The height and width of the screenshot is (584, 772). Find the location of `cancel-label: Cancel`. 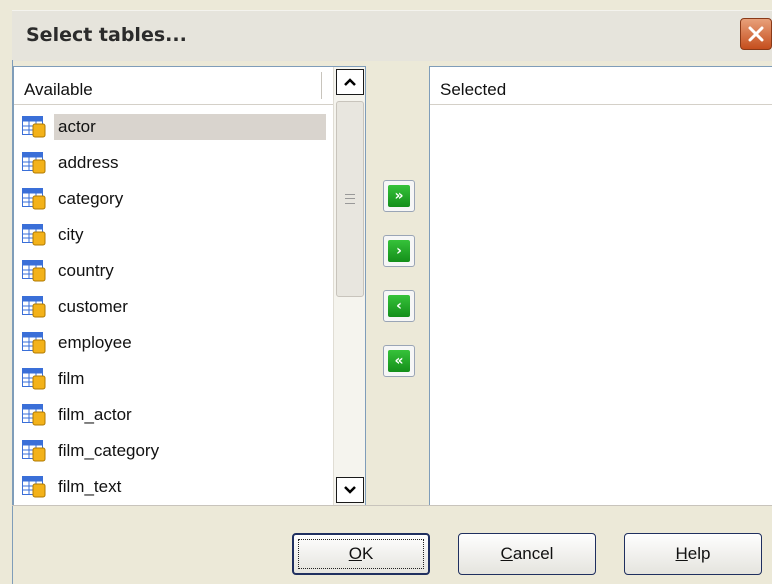

cancel-label: Cancel is located at coordinates (527, 553).